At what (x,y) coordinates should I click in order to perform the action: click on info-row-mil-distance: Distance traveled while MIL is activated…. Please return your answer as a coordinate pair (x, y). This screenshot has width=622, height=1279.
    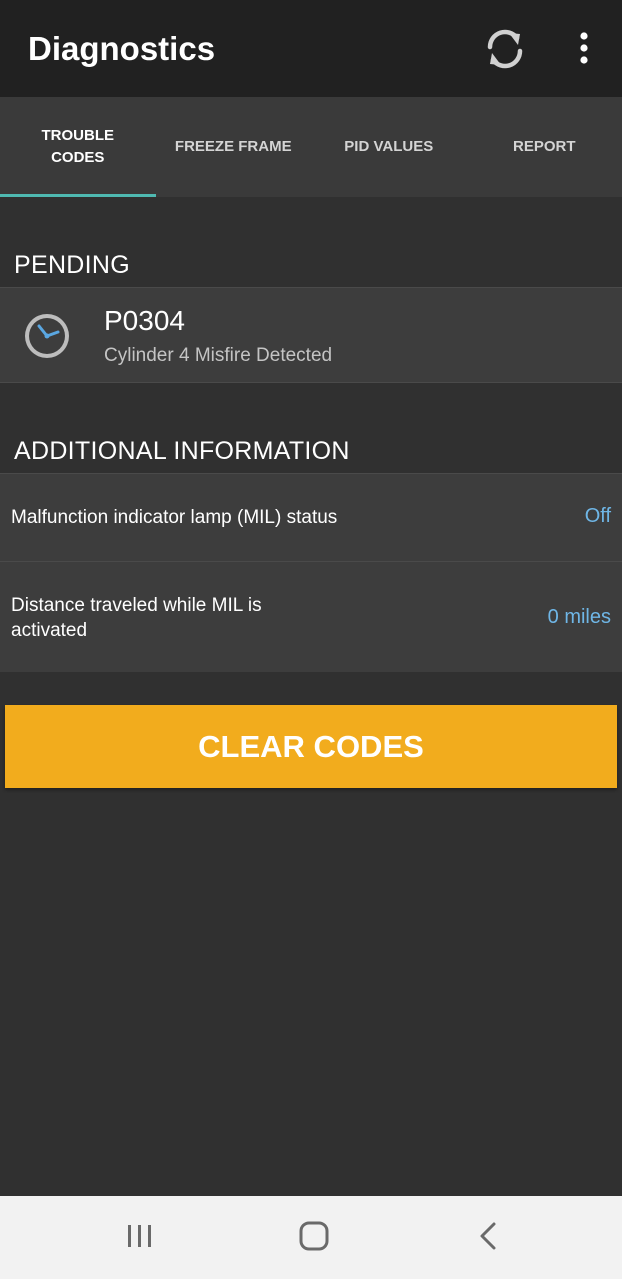
    Looking at the image, I should click on (311, 616).